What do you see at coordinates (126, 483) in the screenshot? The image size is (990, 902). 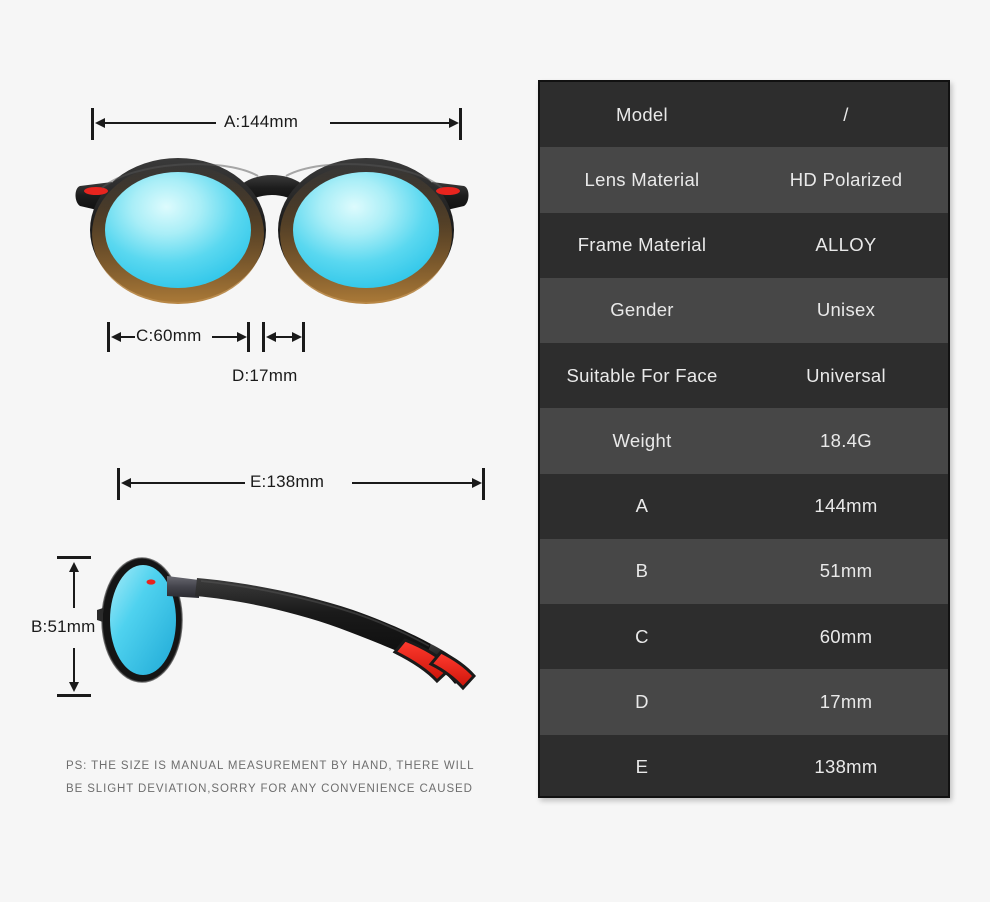 I see `dimension-e-arrowhead-left` at bounding box center [126, 483].